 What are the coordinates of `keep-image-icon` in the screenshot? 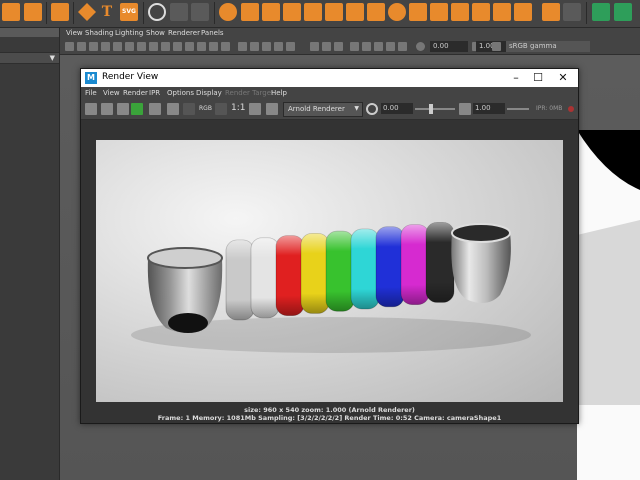 It's located at (255, 109).